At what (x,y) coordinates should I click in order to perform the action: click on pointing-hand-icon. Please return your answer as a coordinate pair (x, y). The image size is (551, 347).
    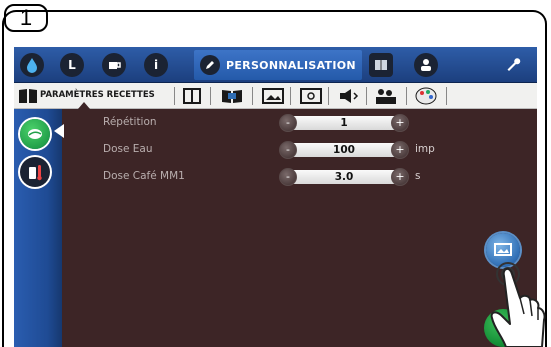
    Looking at the image, I should click on (518, 304).